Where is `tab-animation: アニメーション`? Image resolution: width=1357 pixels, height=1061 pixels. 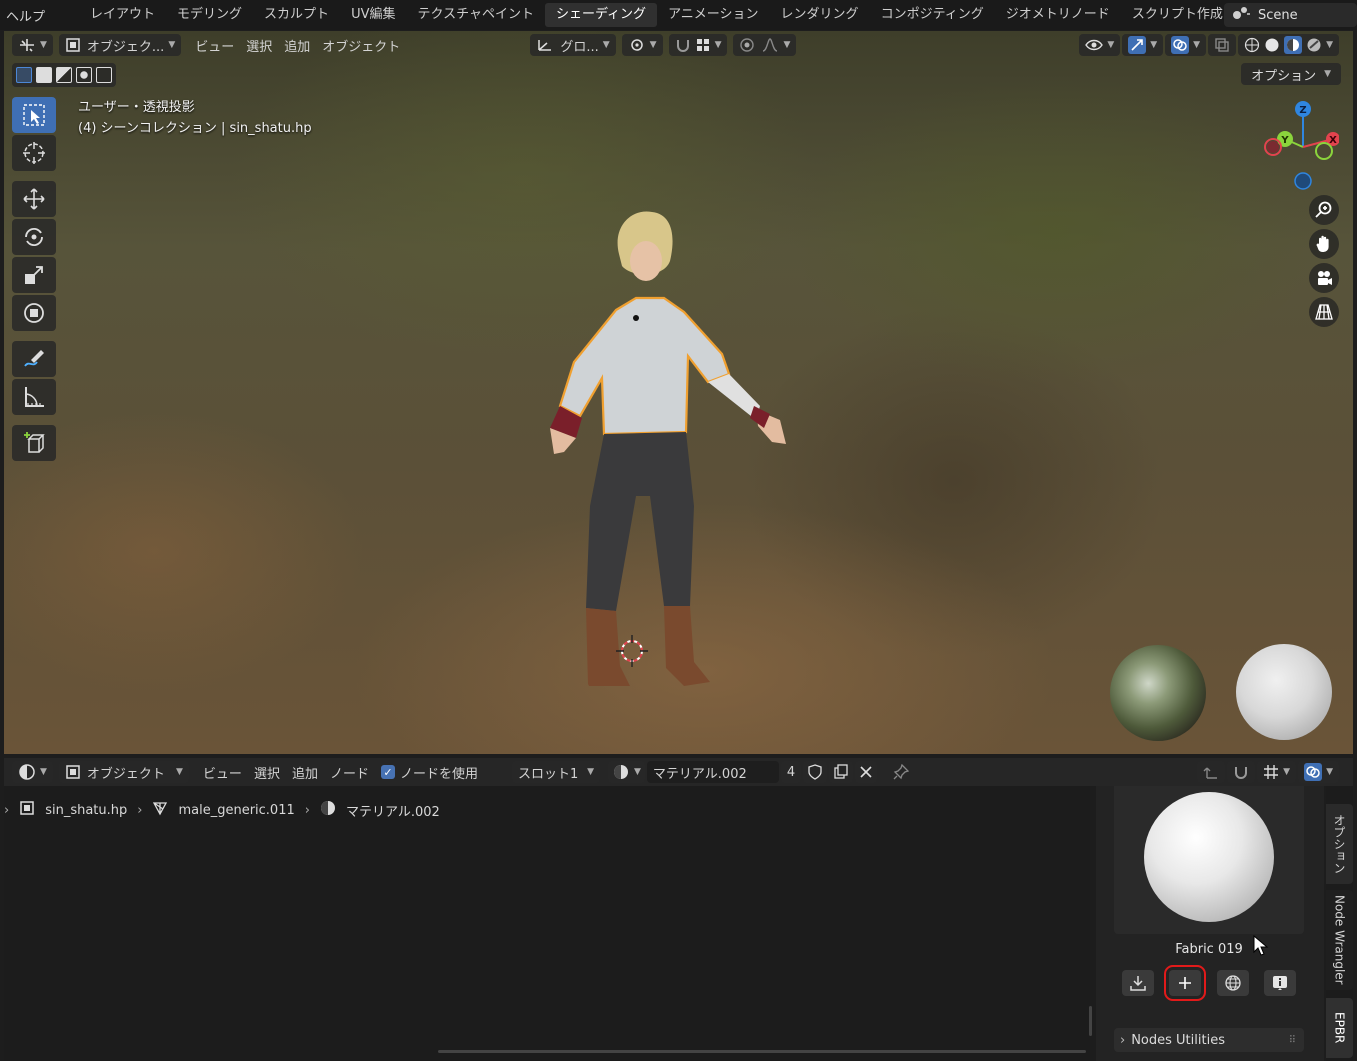 tab-animation: アニメーション is located at coordinates (713, 15).